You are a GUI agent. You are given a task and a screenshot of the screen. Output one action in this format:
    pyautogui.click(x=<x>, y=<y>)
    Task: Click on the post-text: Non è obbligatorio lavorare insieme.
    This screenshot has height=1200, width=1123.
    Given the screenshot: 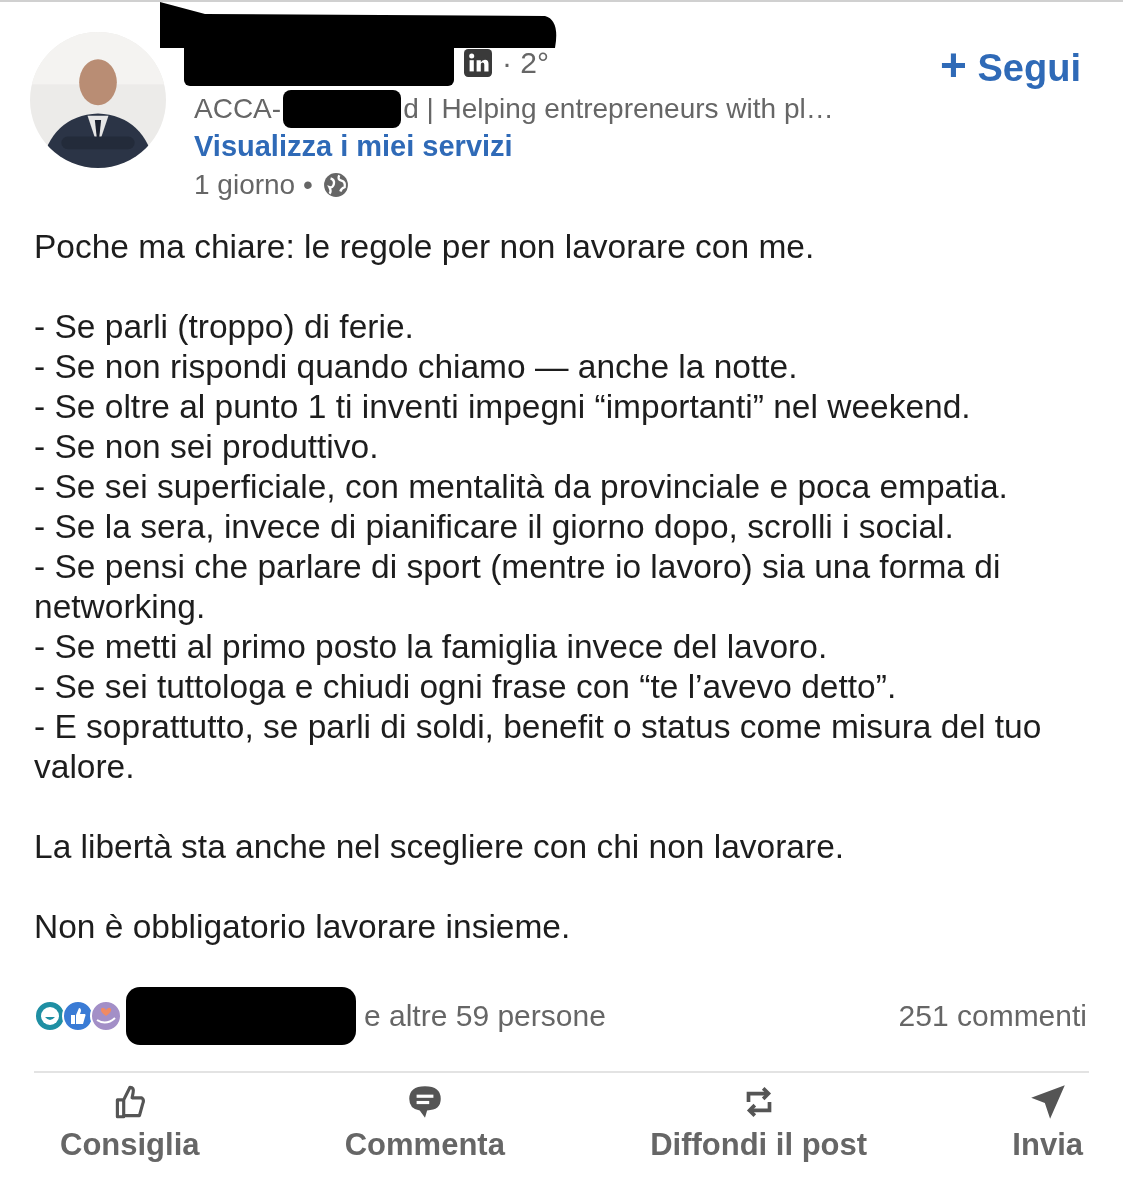 What is the action you would take?
    pyautogui.click(x=303, y=927)
    